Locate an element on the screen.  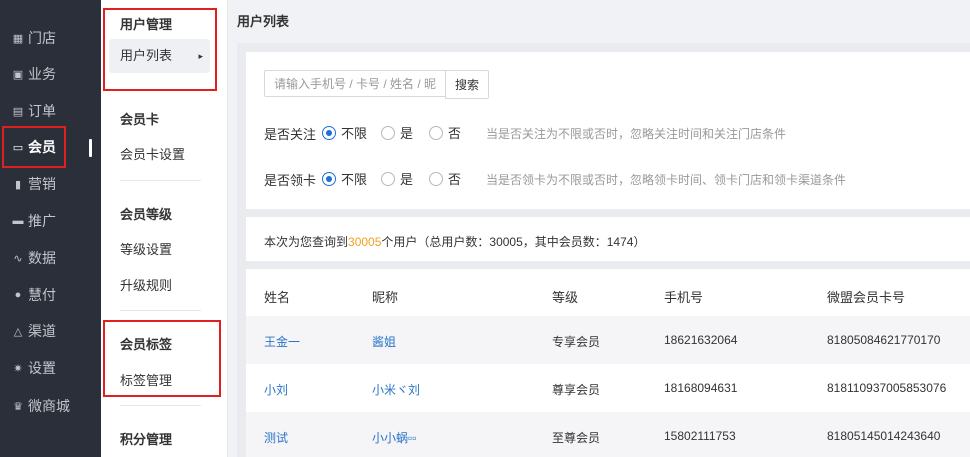
radio-card-no: 否 is located at coordinates (445, 178).